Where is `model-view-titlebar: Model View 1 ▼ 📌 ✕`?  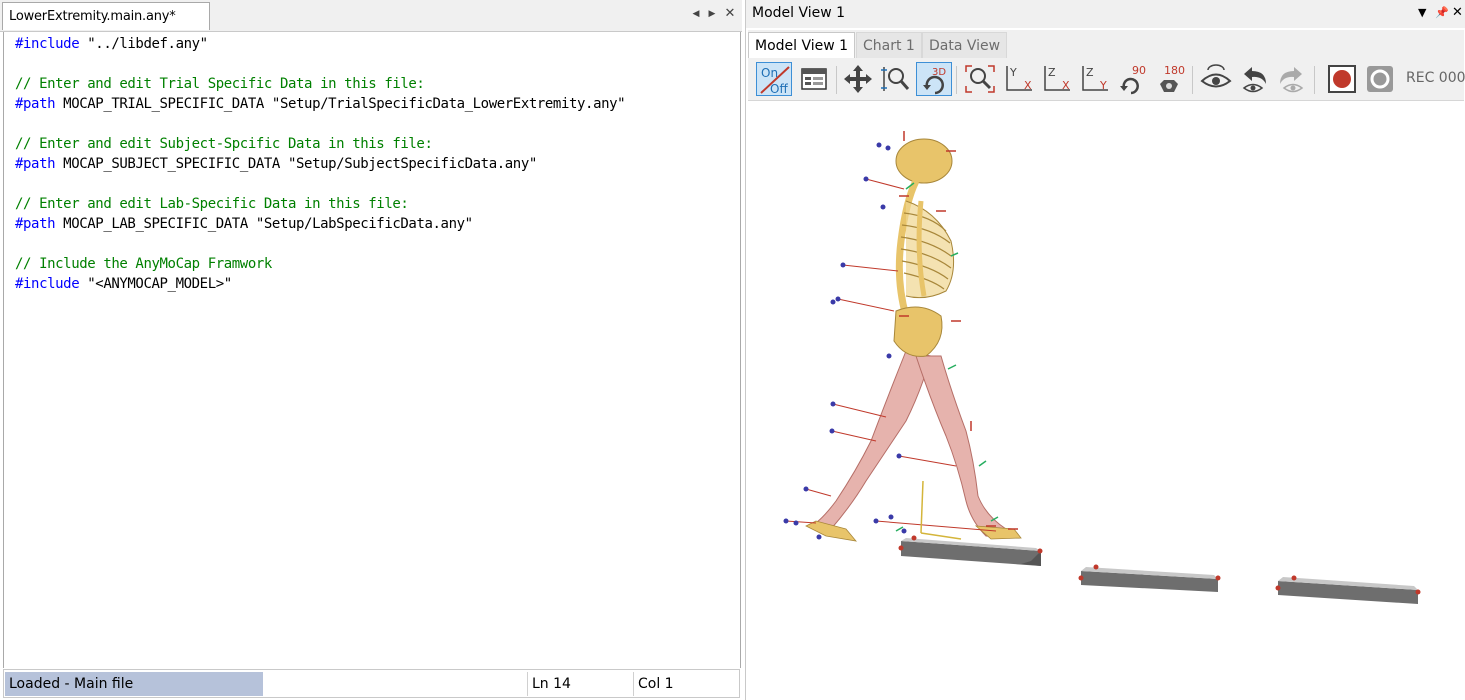
model-view-titlebar: Model View 1 ▼ 📌 ✕ is located at coordinates (1105, 14).